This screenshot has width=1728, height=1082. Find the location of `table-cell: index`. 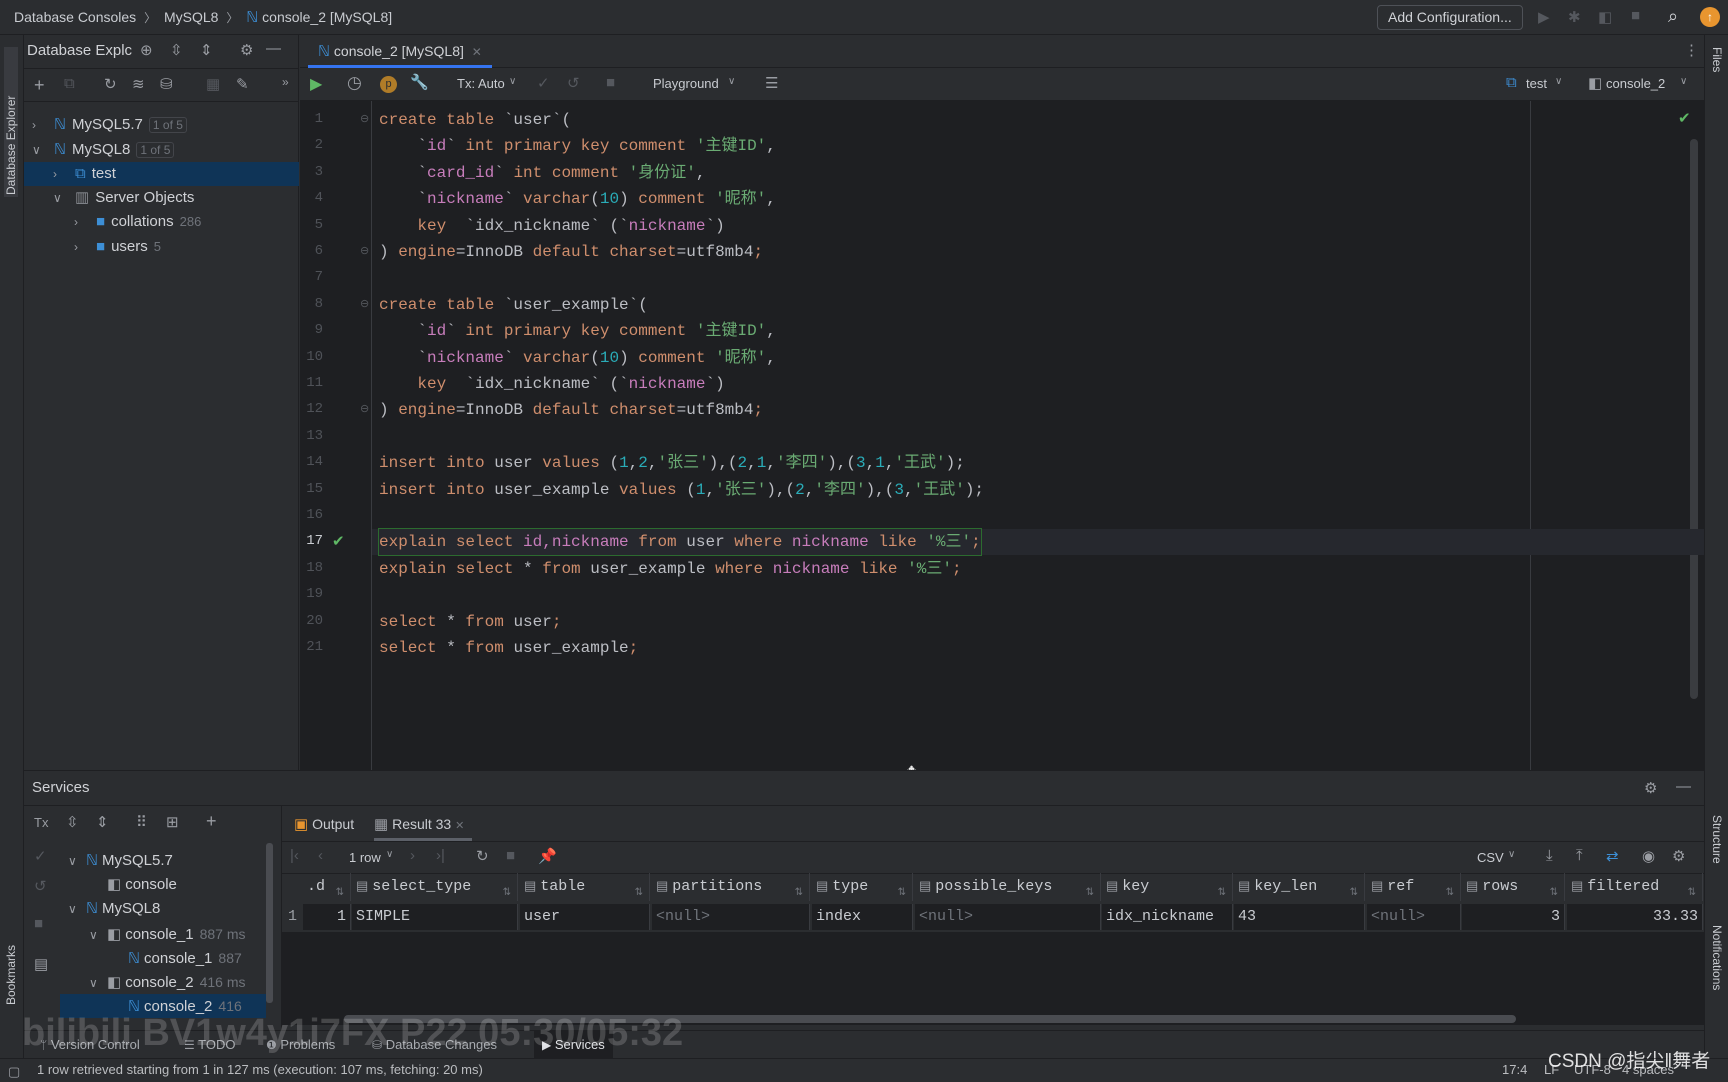

table-cell: index is located at coordinates (862, 917).